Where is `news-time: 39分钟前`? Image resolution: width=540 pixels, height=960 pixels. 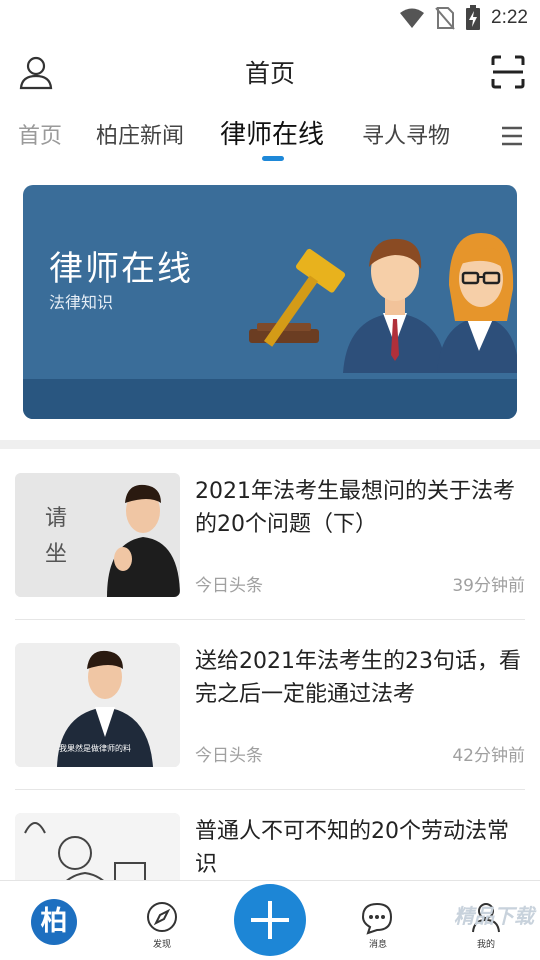
news-time: 39分钟前 is located at coordinates (488, 586).